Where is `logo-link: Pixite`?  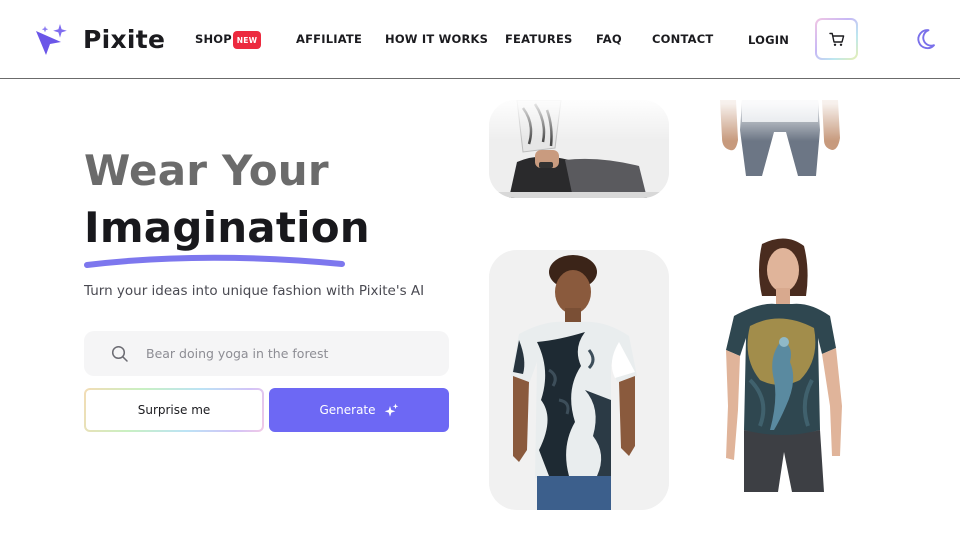
logo-link: Pixite is located at coordinates (99, 39).